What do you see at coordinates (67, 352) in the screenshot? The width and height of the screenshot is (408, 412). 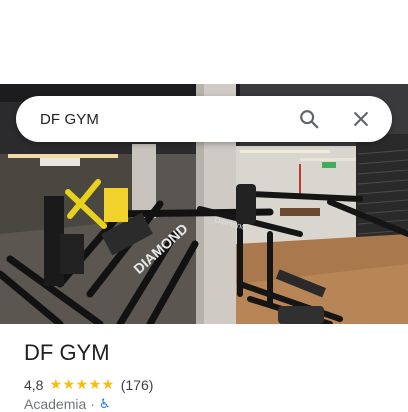 I see `place-title: DF GYM` at bounding box center [67, 352].